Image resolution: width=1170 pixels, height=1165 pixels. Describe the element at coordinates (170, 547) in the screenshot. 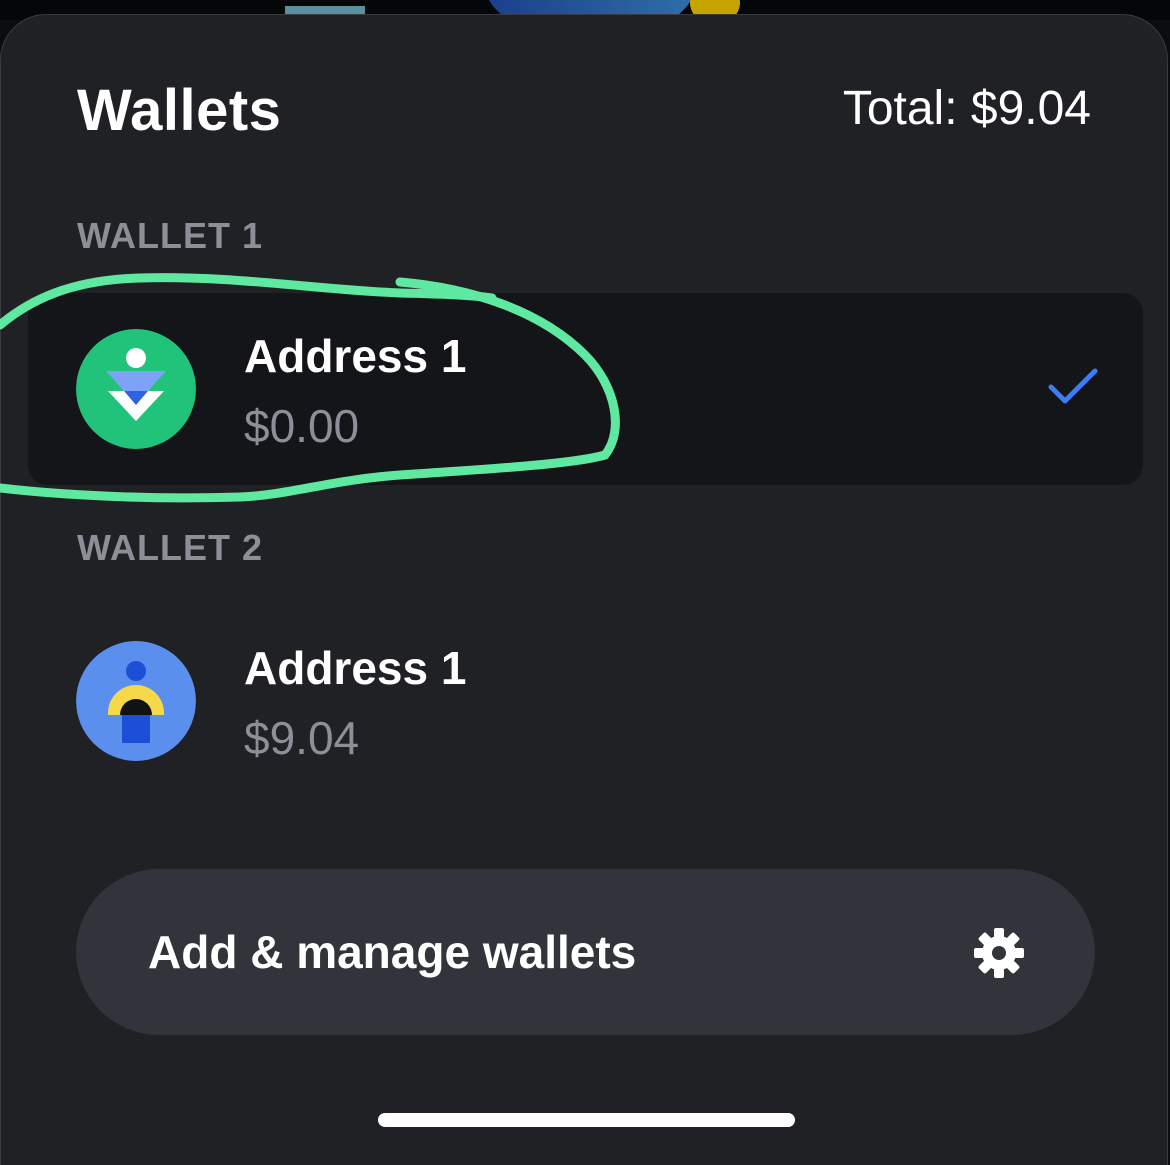

I see `wallet-section-label: WALLET 2` at that location.